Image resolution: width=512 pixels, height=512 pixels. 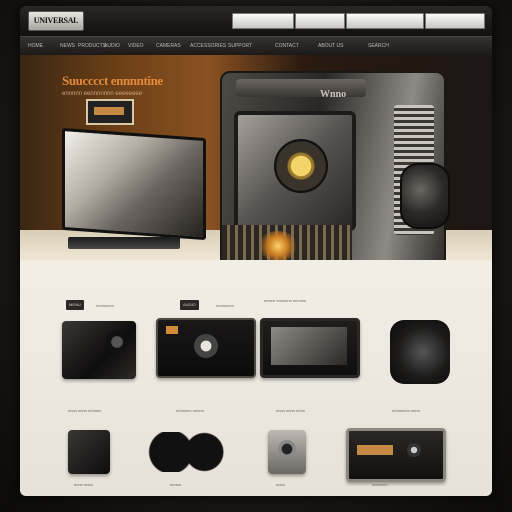 I want to click on nav-item-about: ABOUT US, so click(x=330, y=46).